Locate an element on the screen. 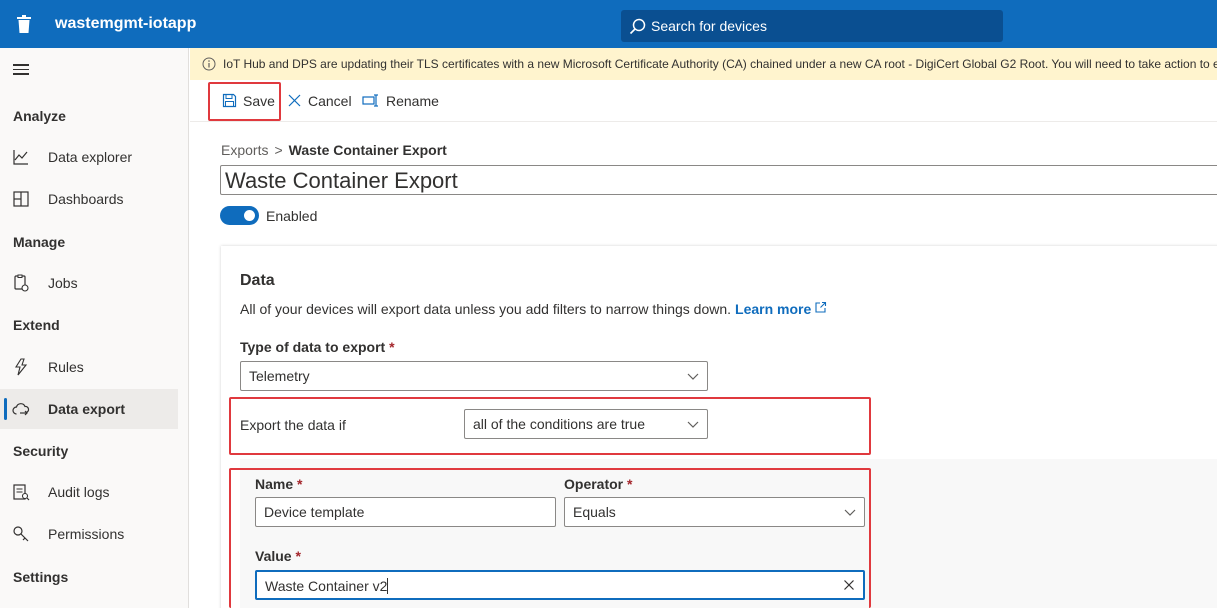 This screenshot has height=608, width=1217. required-marker: * is located at coordinates (392, 347).